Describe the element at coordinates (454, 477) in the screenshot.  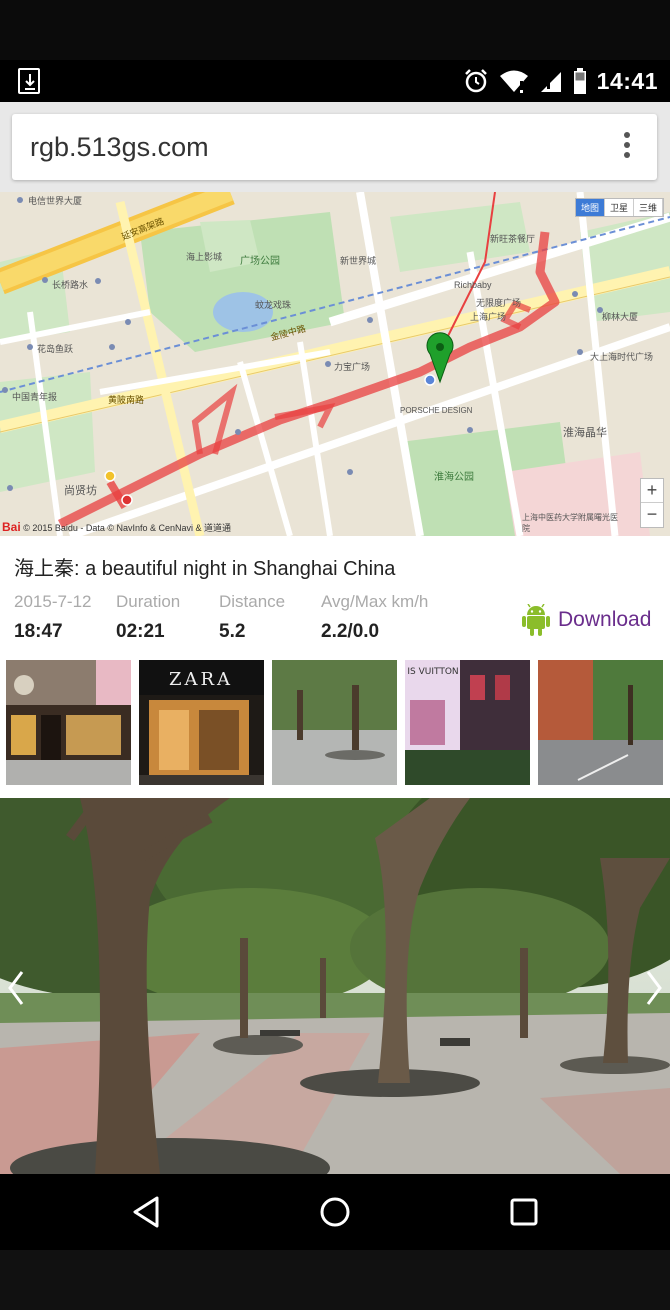
I see `map-label: 淮海公园` at that location.